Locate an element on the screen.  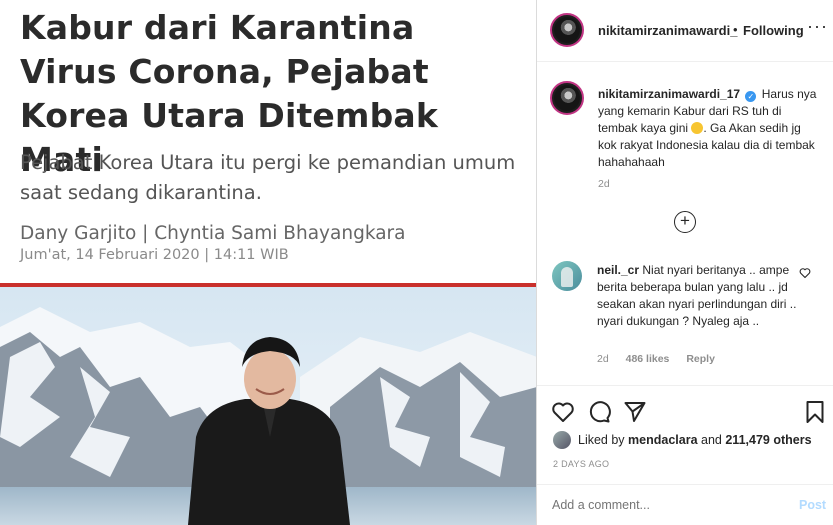
post-comment-button: Post is located at coordinates (812, 505).